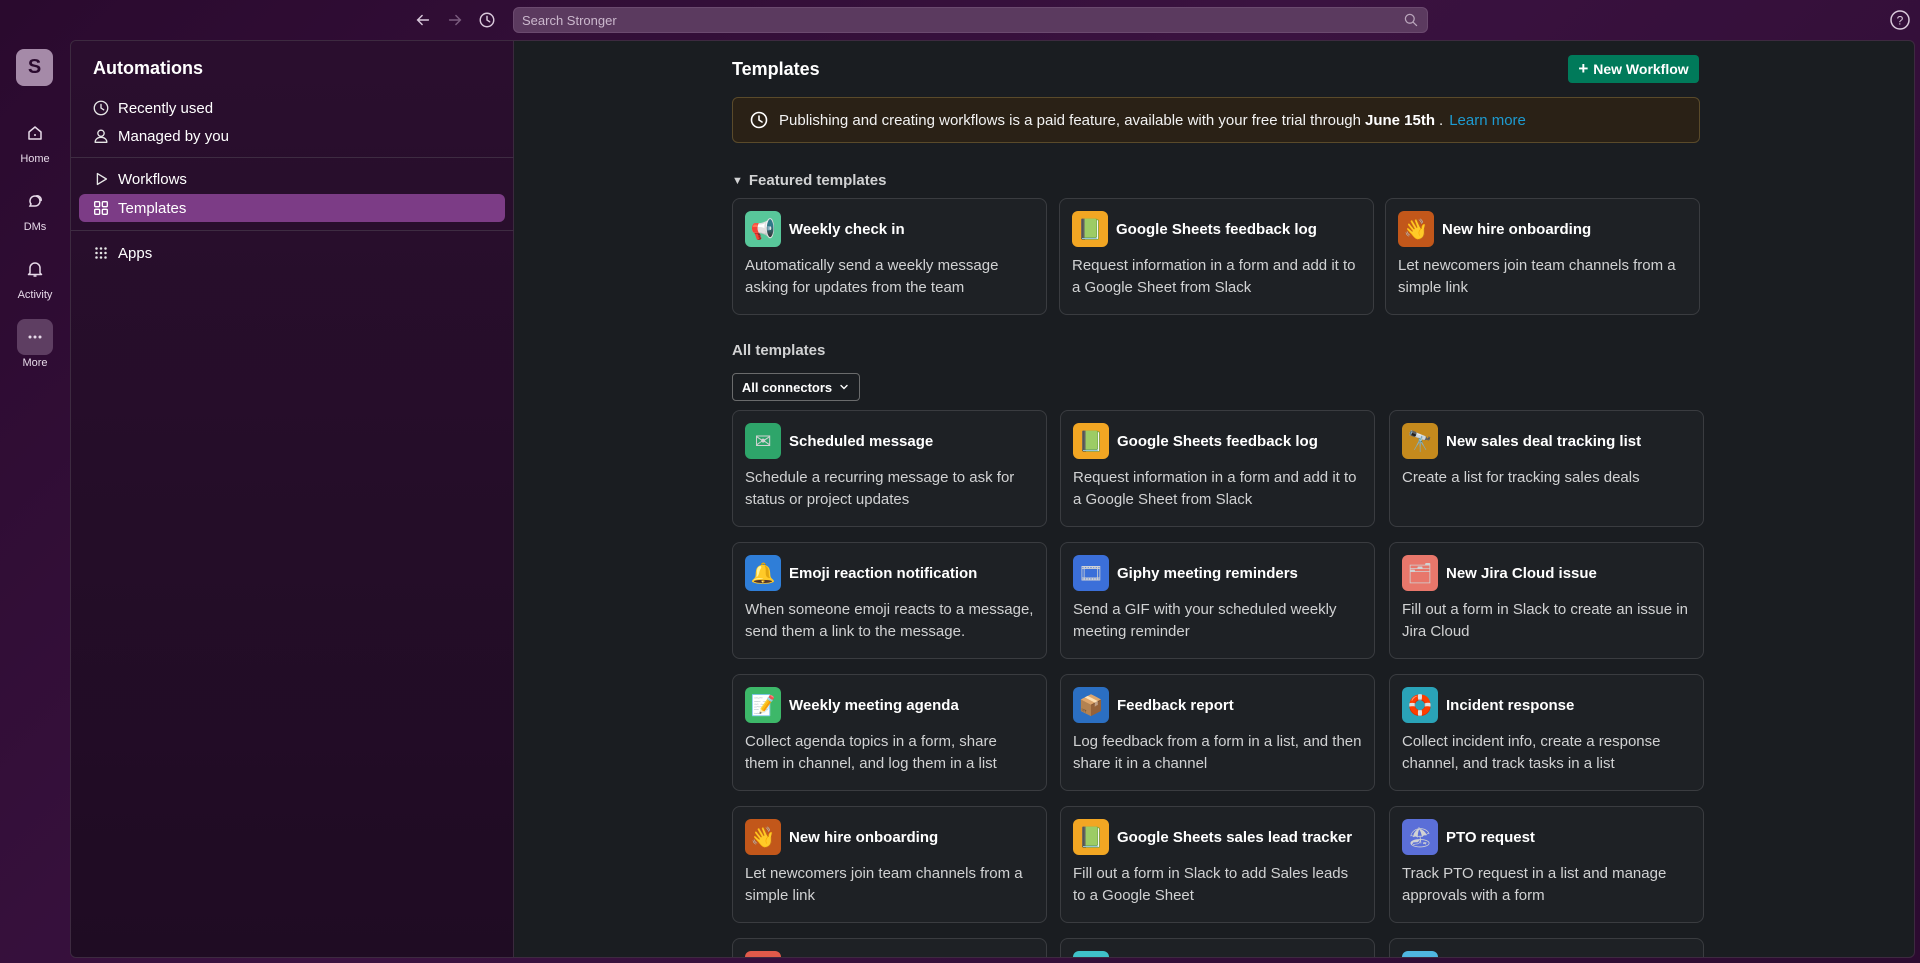 This screenshot has width=1920, height=963. What do you see at coordinates (292, 108) in the screenshot?
I see `sidebar-item-recently-used: Recently used` at bounding box center [292, 108].